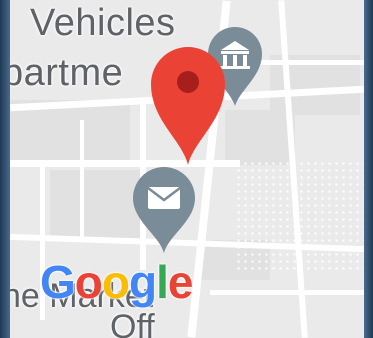  I want to click on mail-icon, so click(164, 198).